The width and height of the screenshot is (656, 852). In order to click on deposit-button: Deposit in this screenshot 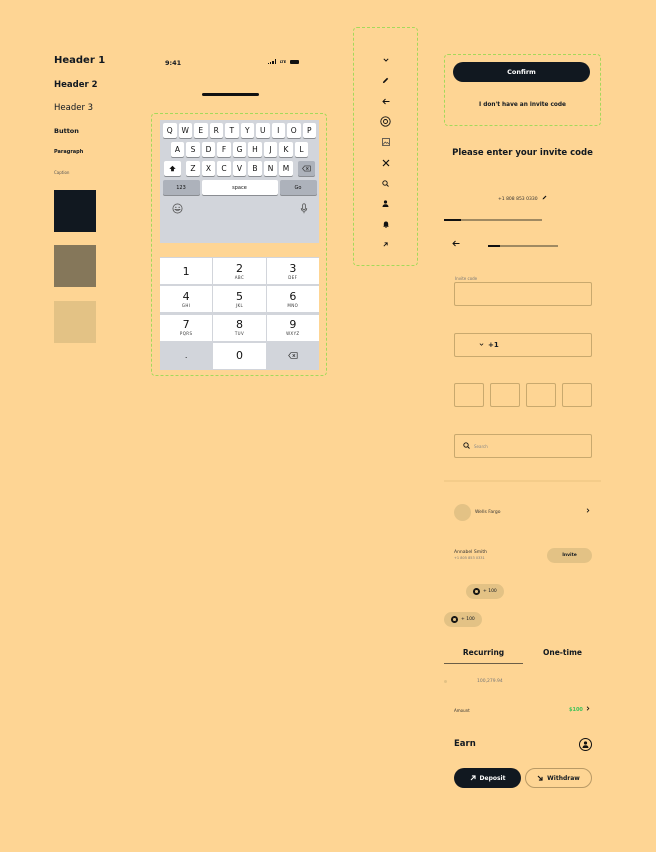, I will do `click(487, 778)`.